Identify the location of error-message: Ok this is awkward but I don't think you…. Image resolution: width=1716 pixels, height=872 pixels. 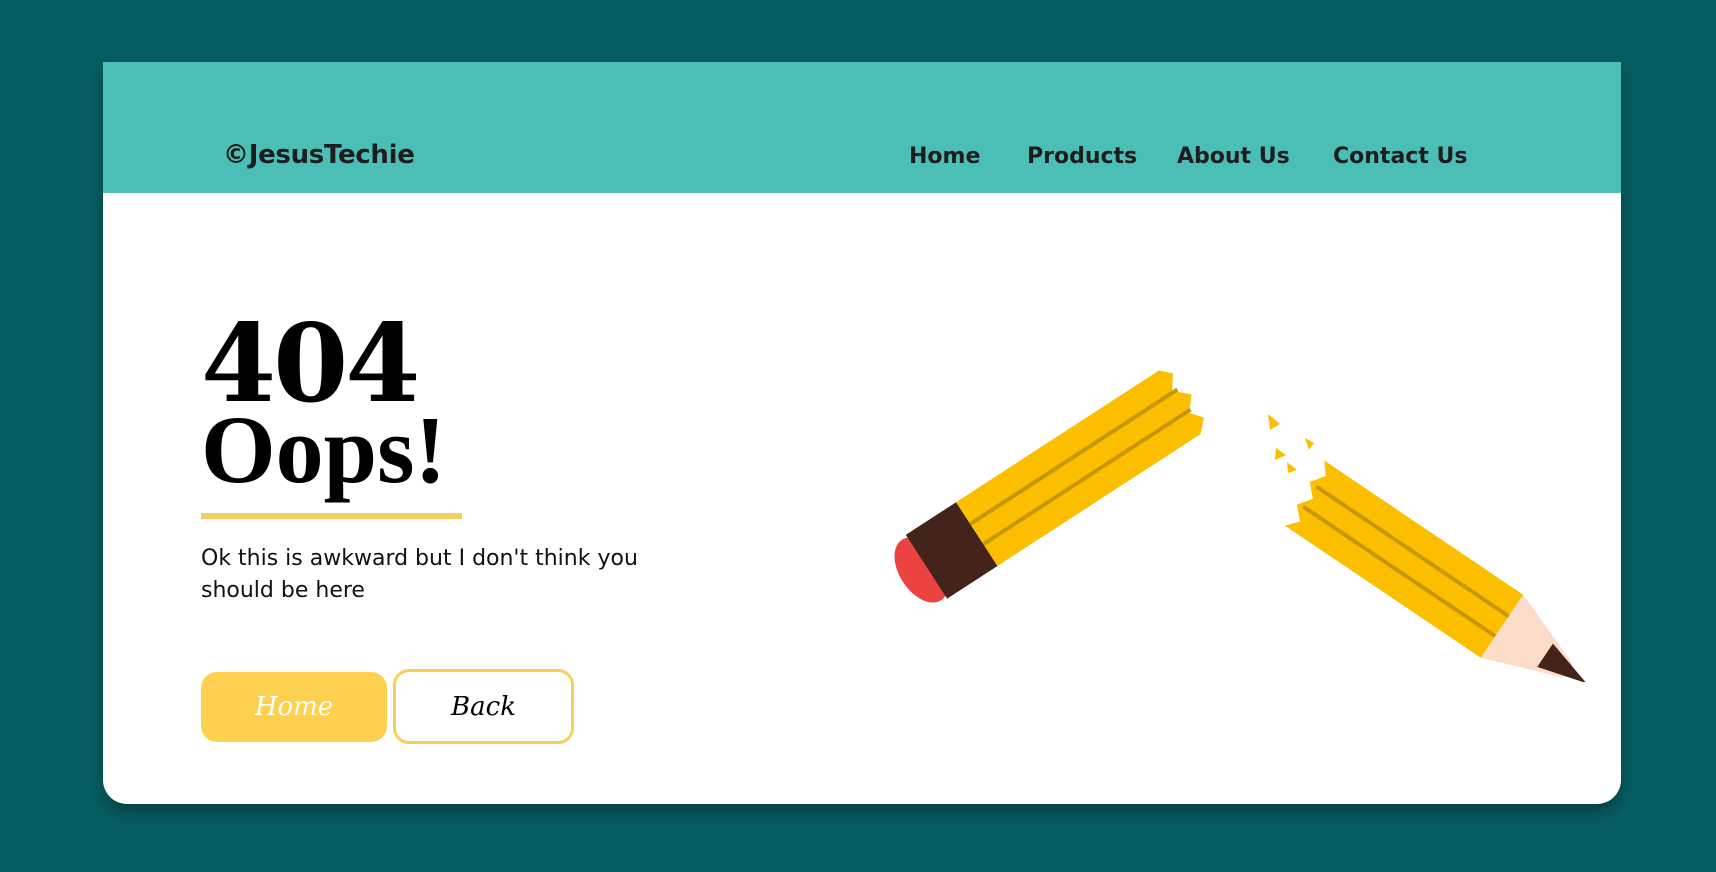
(419, 574).